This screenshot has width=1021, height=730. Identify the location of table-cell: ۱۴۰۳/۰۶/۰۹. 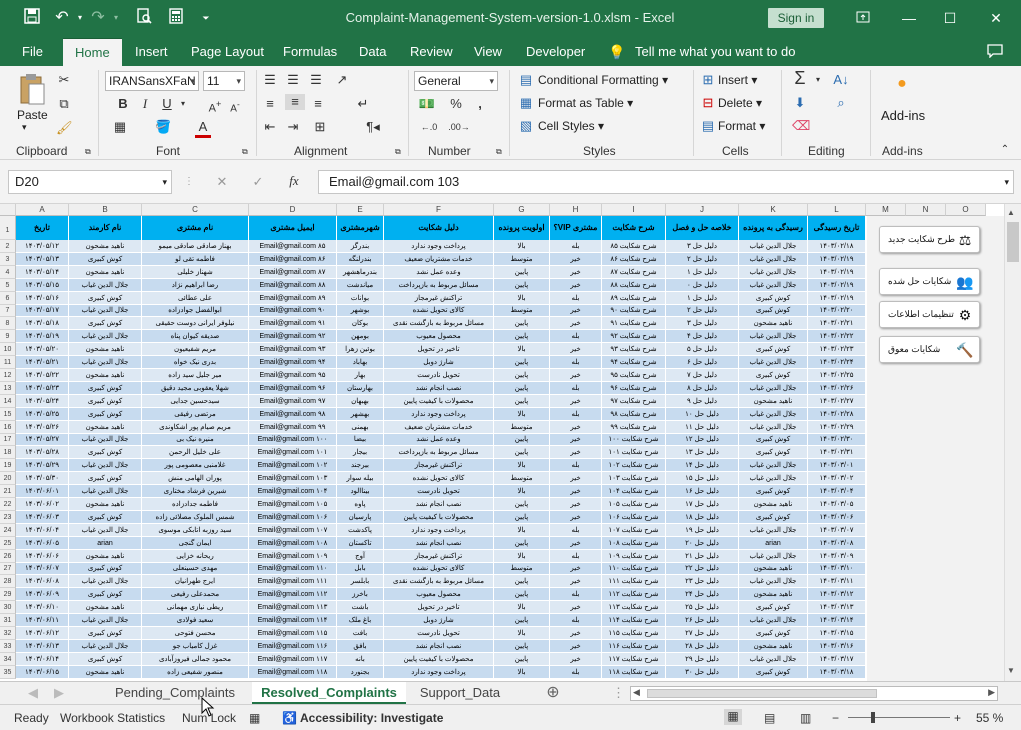
(42, 594).